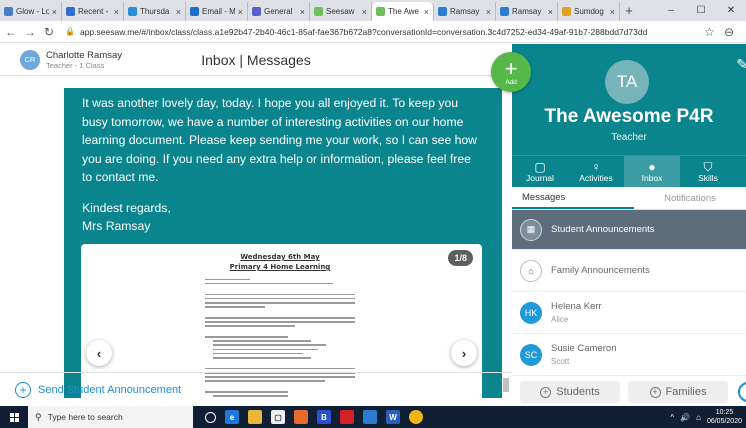  Describe the element at coordinates (708, 166) in the screenshot. I see `skills-icon: ⛉` at that location.